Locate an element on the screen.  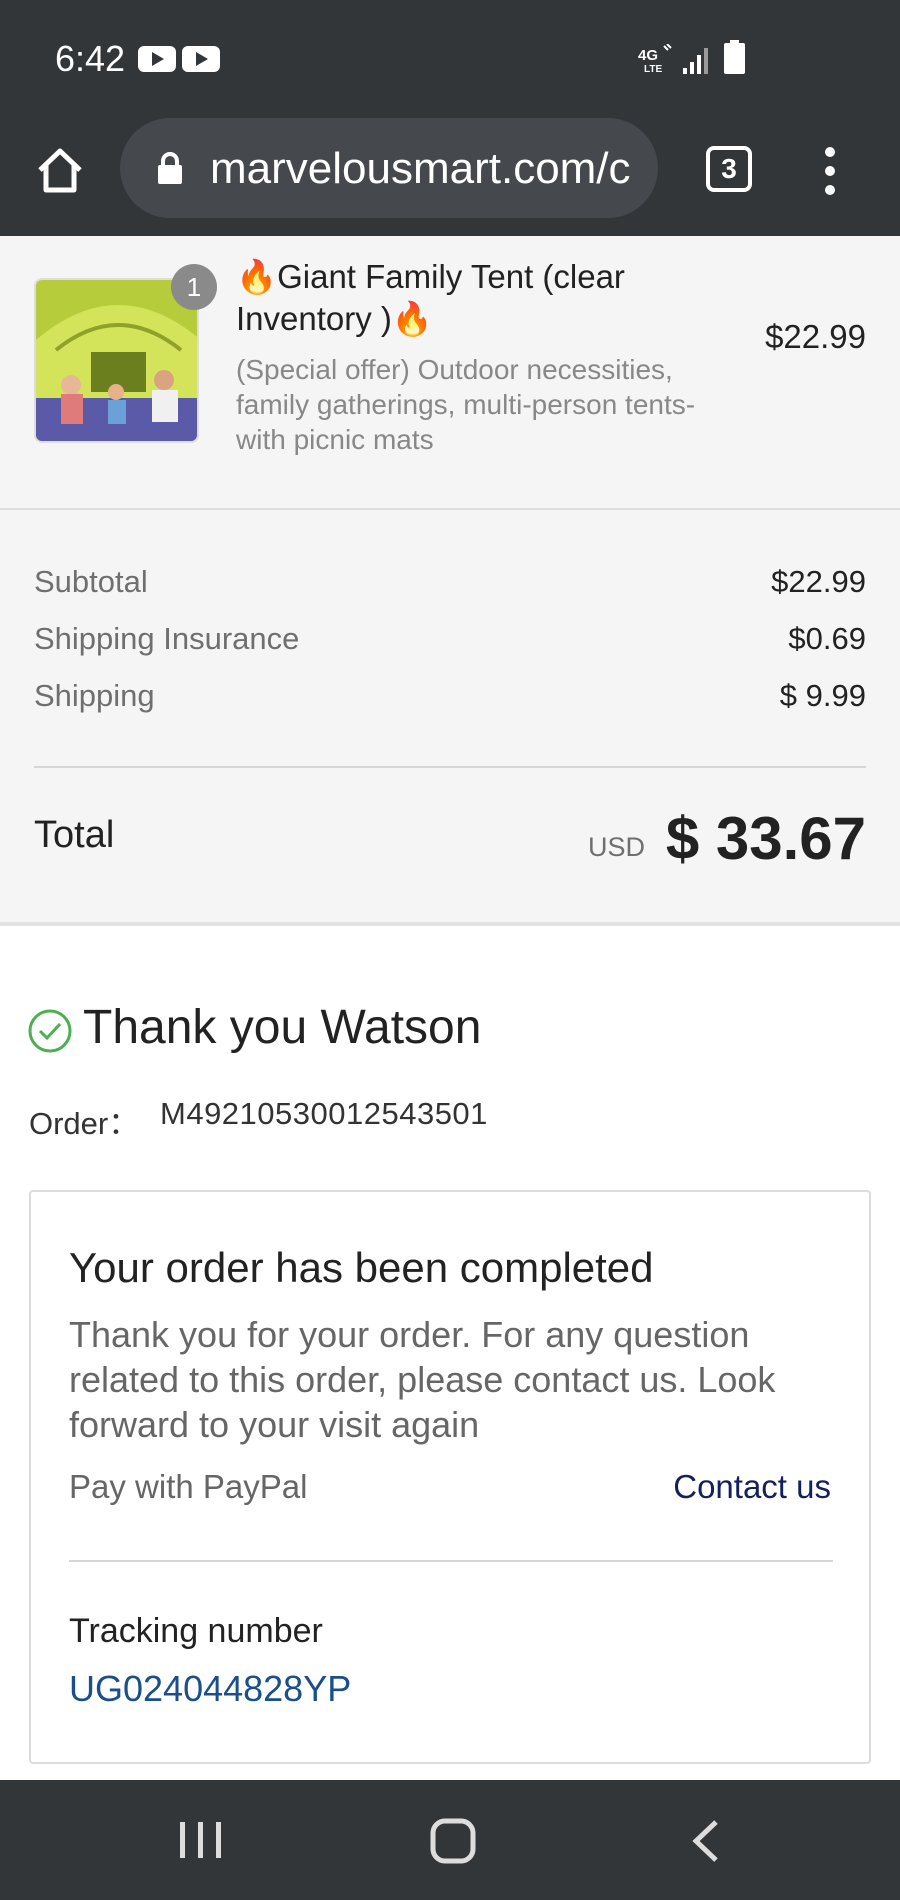
address-bar: marvelousmart.com/c is located at coordinates (389, 168).